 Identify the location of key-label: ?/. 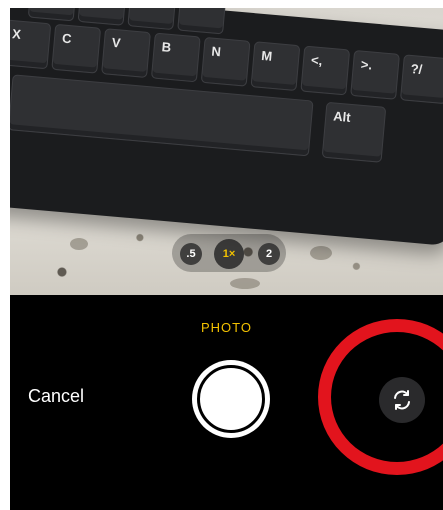
(416, 68).